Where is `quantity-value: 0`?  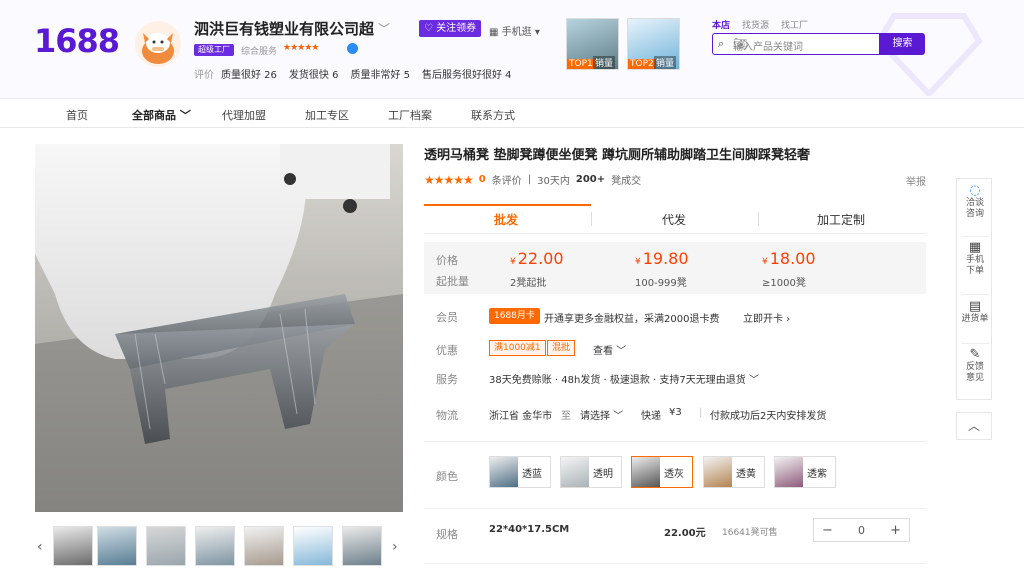
quantity-value: 0 is located at coordinates (861, 530).